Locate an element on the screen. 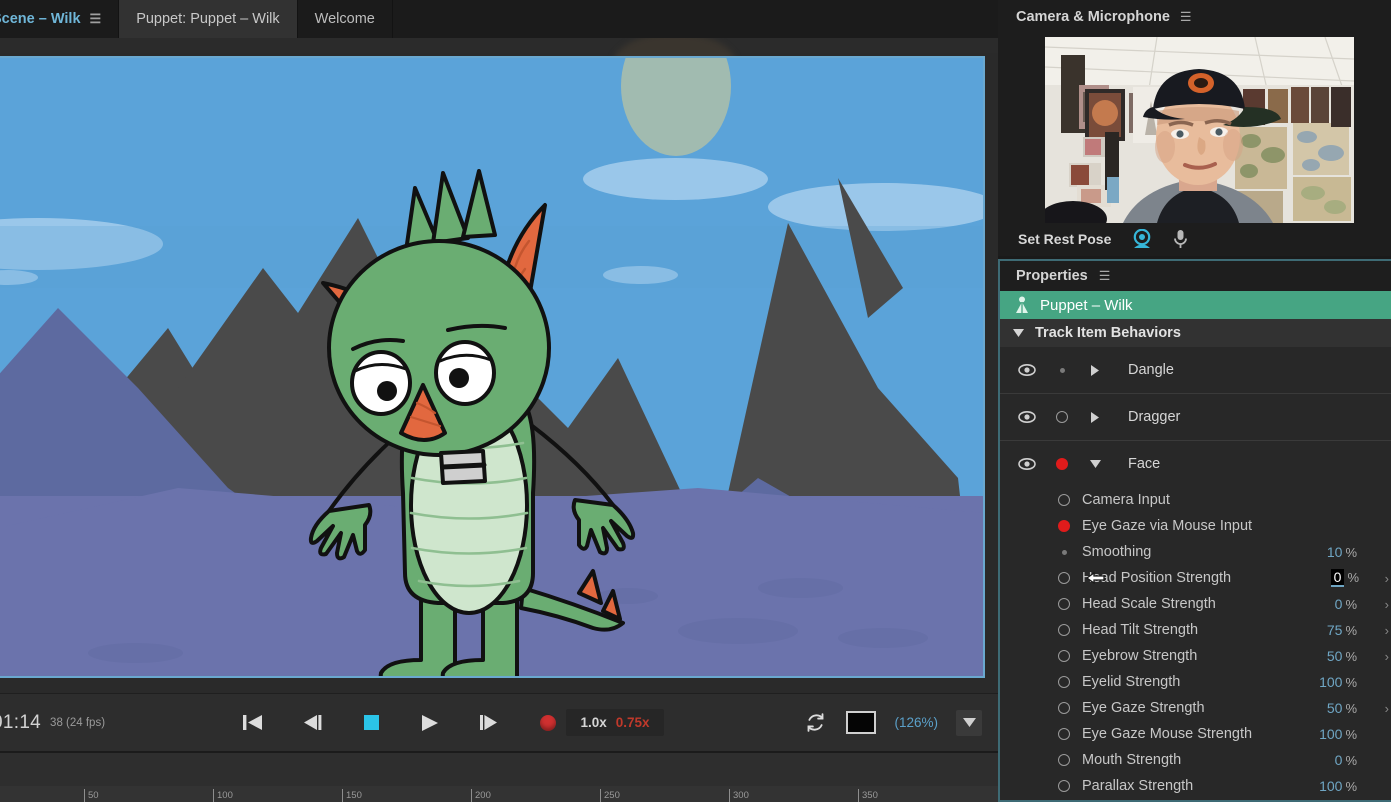  tab-puppet-wilk: Puppet: Puppet – Wilk is located at coordinates (208, 19).